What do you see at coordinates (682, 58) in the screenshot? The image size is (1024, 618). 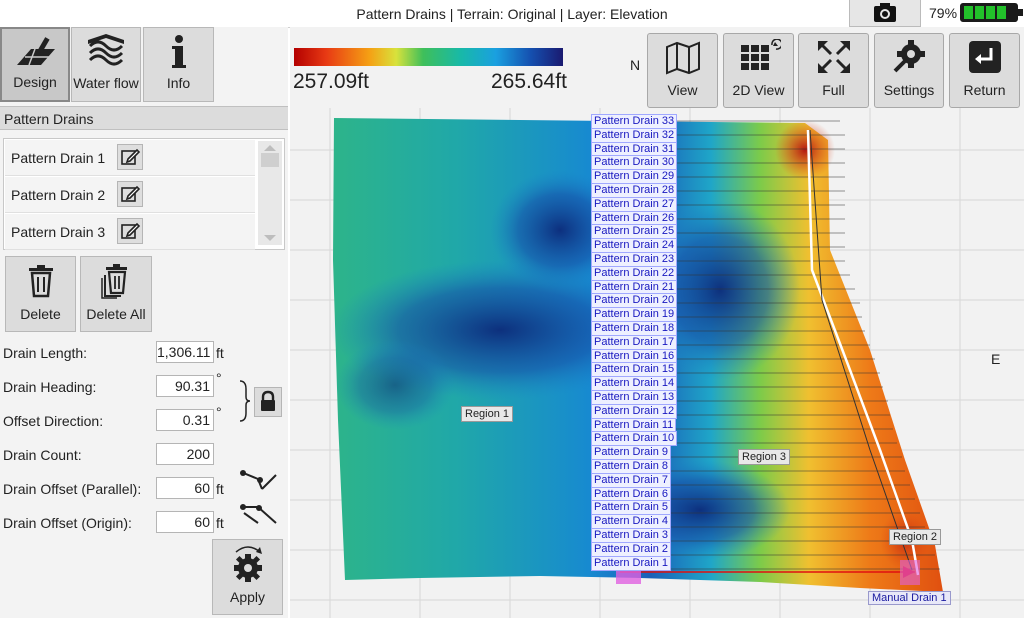 I see `map-view-icon` at bounding box center [682, 58].